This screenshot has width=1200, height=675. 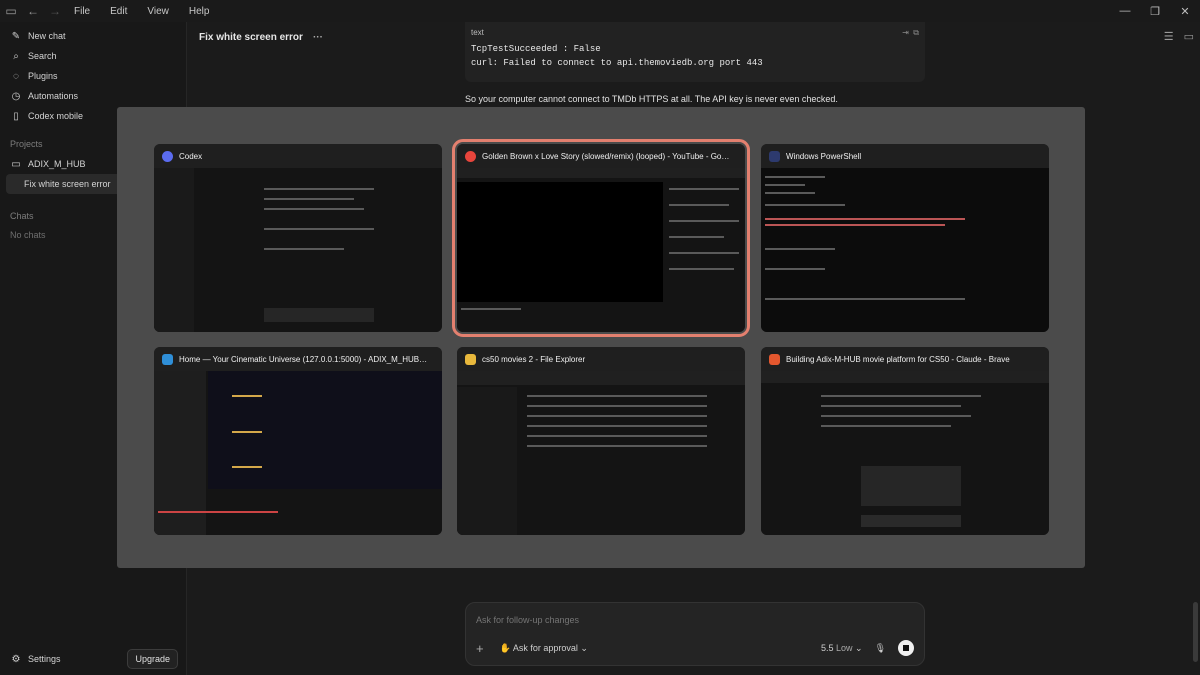 I want to click on sidebar-item-new-chat: ✎ New chat, so click(x=93, y=36).